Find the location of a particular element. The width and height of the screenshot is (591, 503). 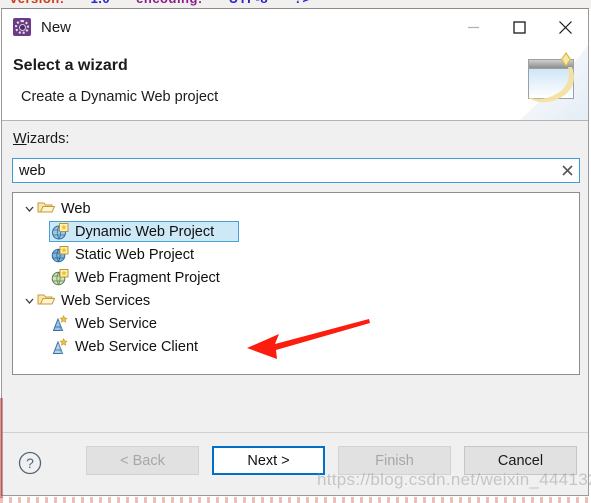

clear-x-icon is located at coordinates (567, 170).